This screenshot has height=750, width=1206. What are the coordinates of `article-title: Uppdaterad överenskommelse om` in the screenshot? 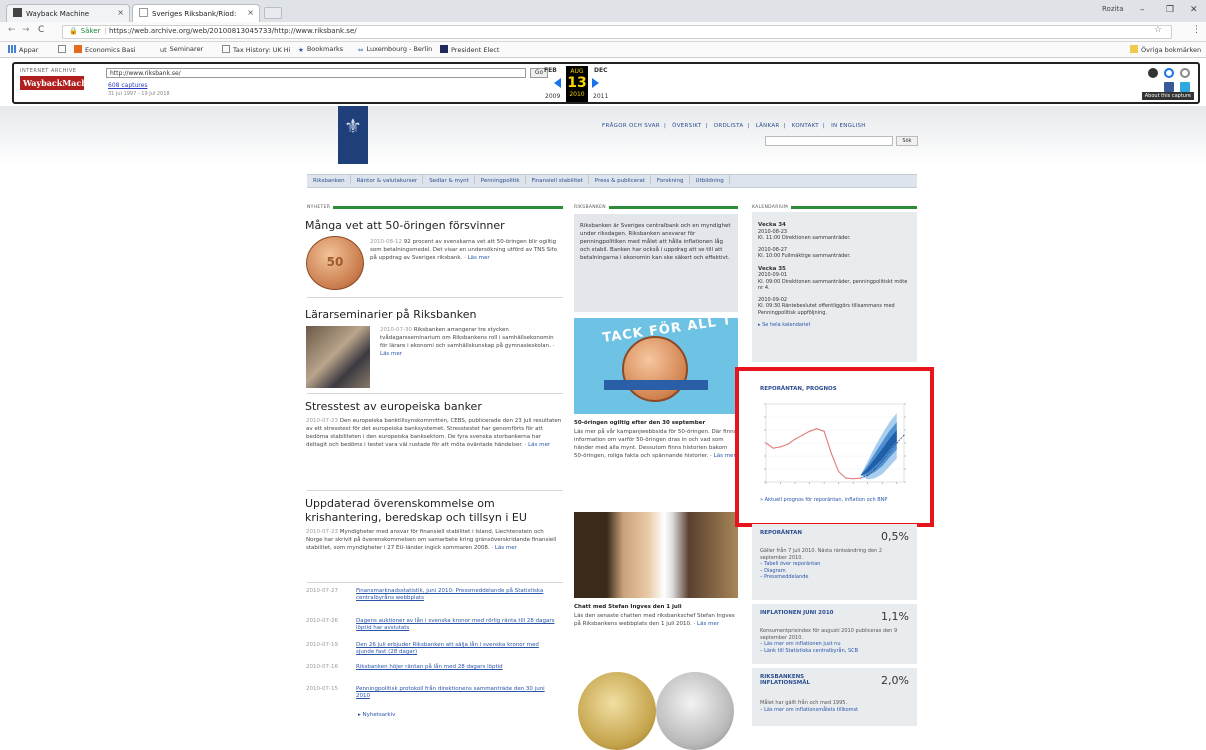 It's located at (400, 503).